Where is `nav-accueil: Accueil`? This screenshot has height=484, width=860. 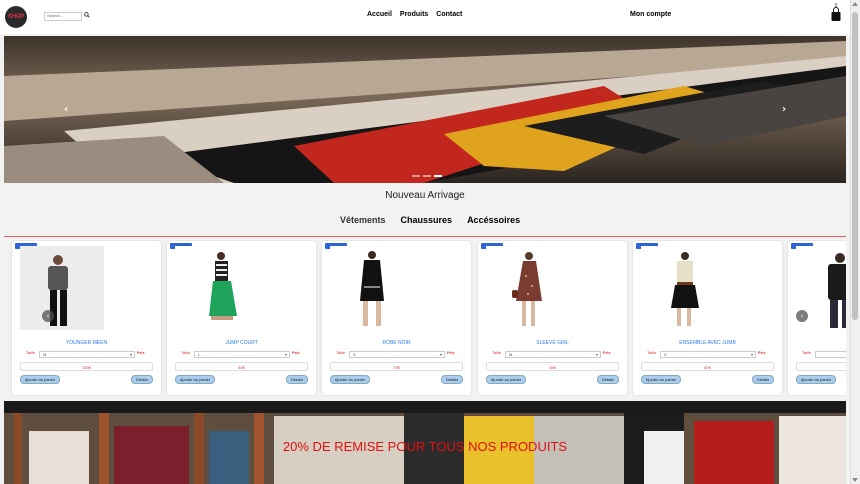 nav-accueil: Accueil is located at coordinates (379, 14).